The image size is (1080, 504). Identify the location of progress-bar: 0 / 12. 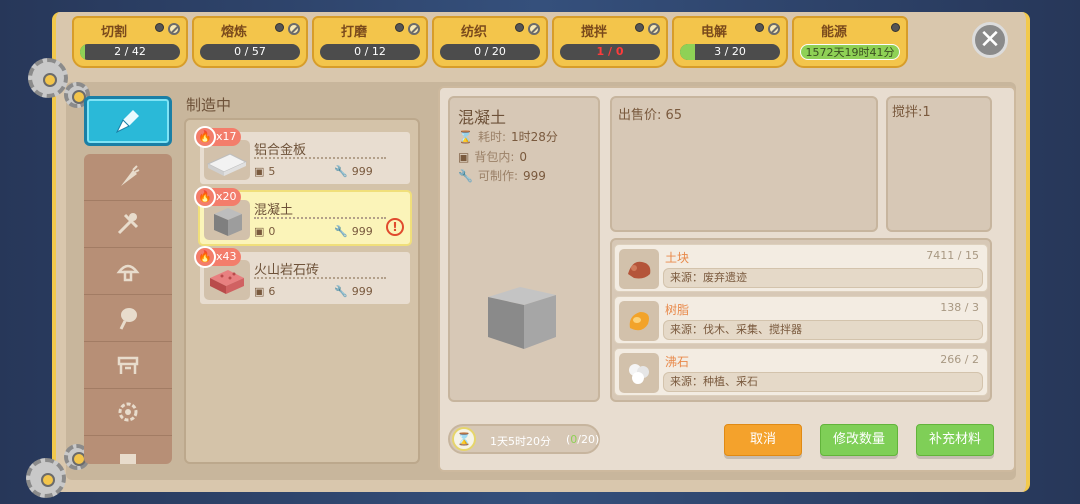
(370, 52).